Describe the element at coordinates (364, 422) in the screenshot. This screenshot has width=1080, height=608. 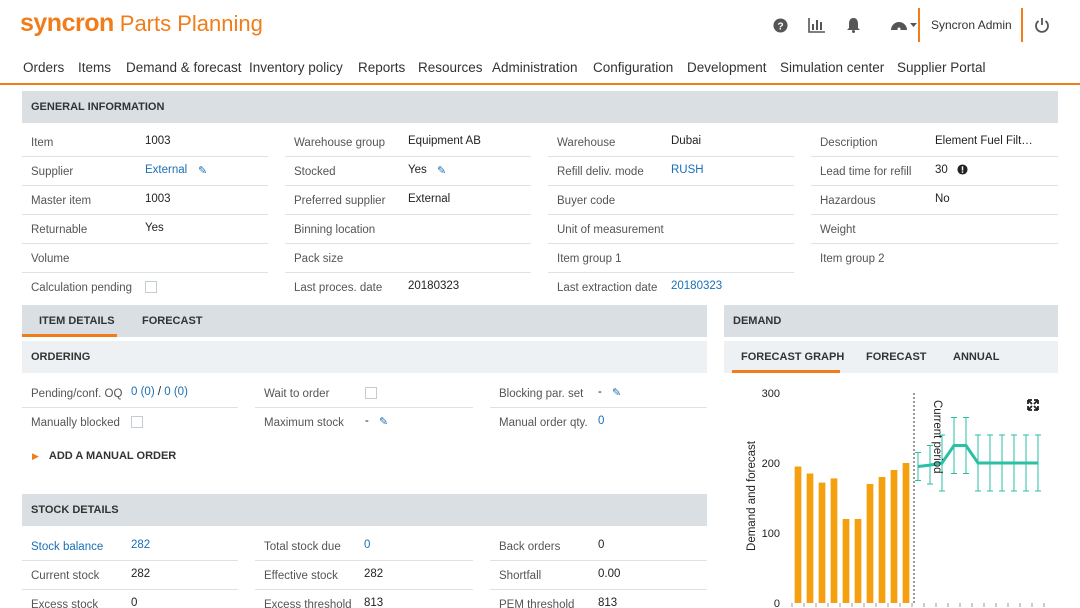
I see `field-maximum-stock: Maximum stock - ✎` at that location.